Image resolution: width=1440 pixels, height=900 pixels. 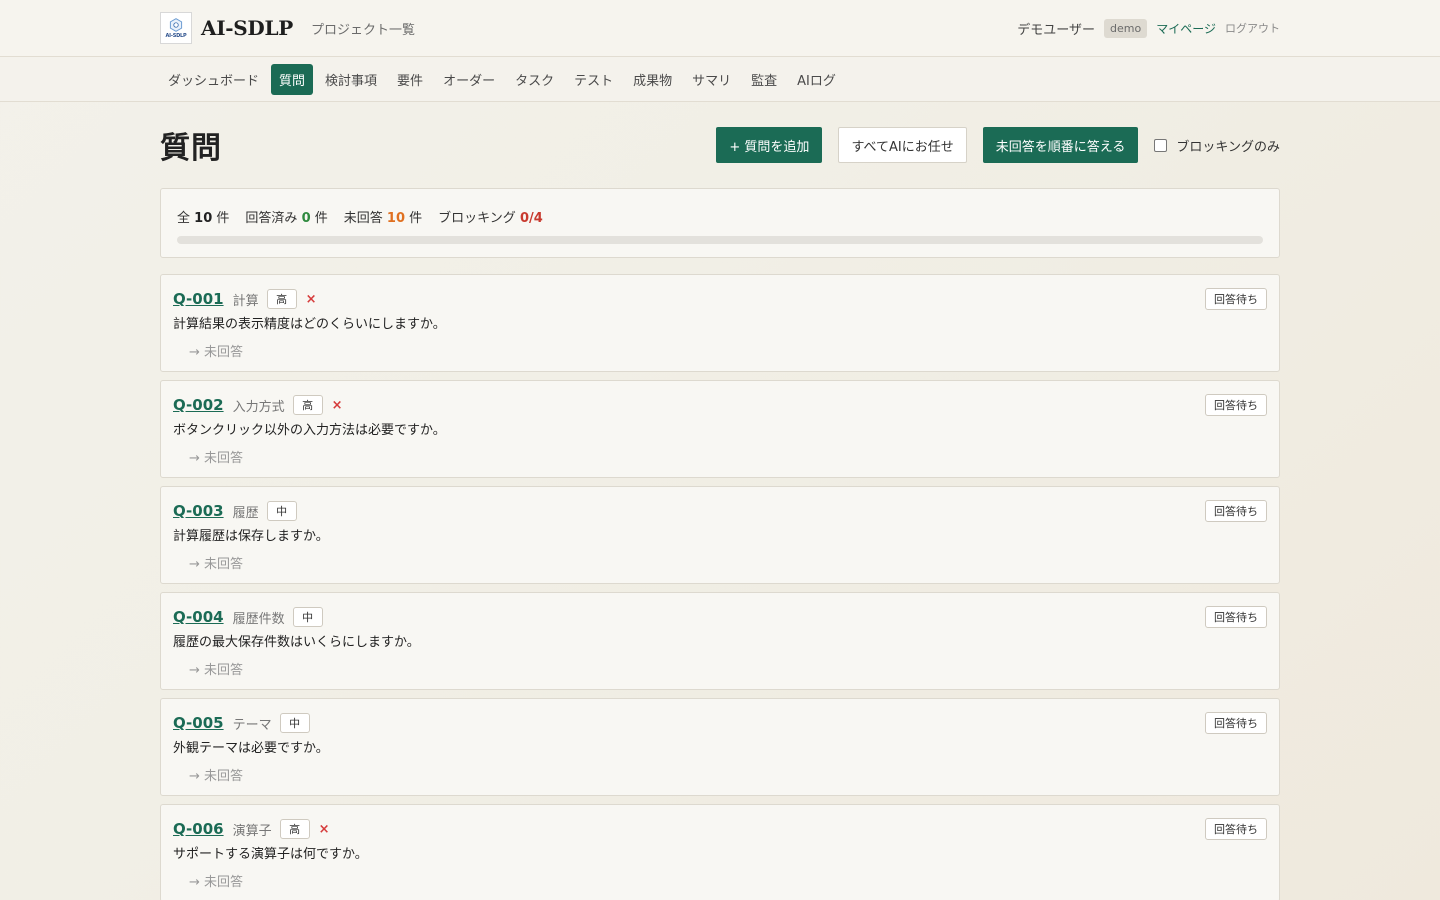 I want to click on user-badge: demo, so click(x=1126, y=28).